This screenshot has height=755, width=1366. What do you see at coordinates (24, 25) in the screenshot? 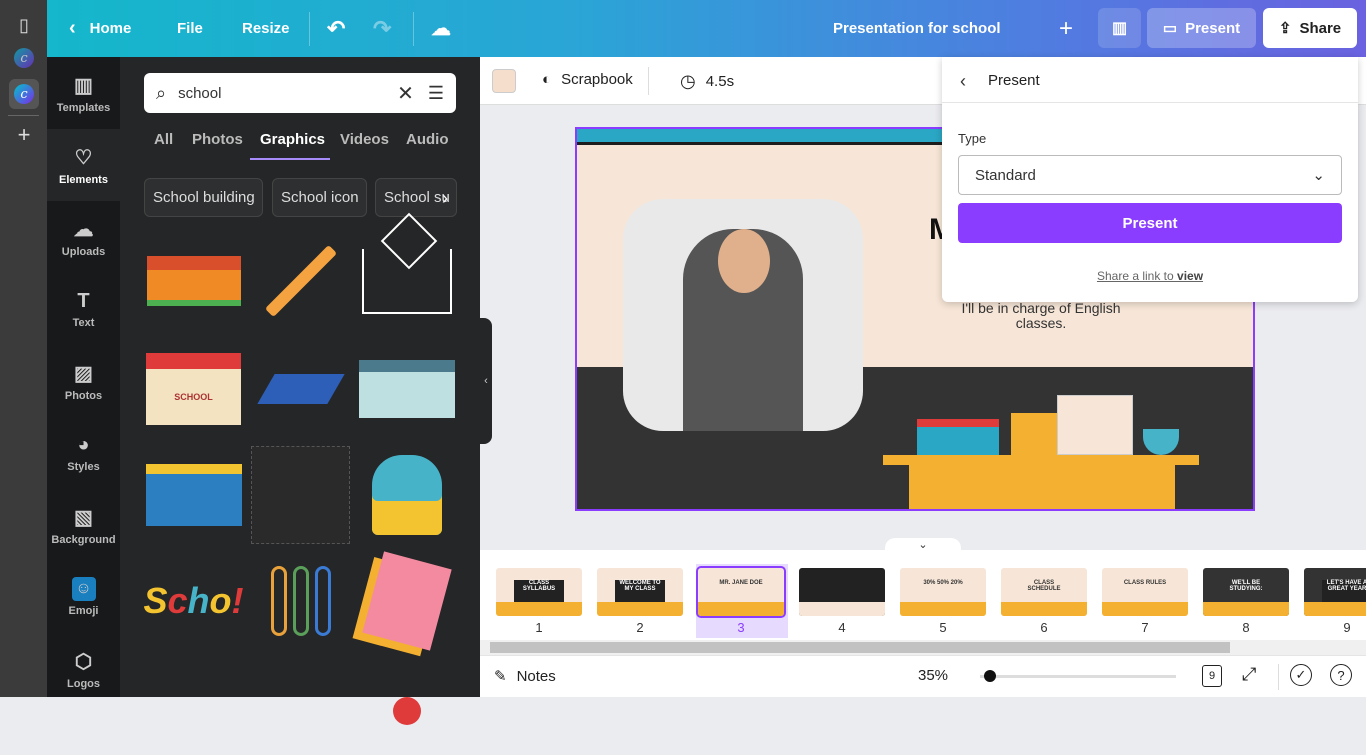
I see `sidebar-toggle-icon: ▯` at bounding box center [24, 25].